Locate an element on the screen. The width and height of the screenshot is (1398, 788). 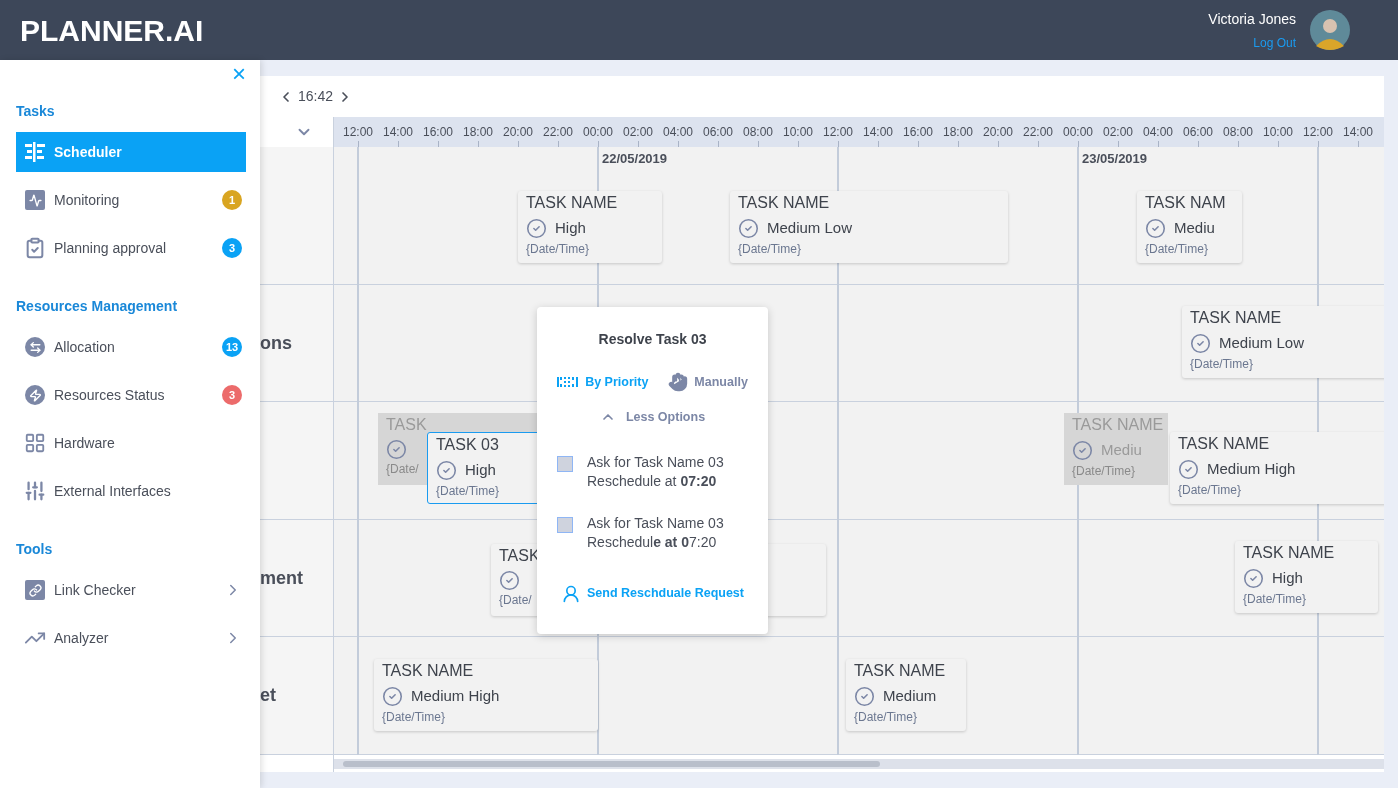
current-time: 16:42 is located at coordinates (316, 96).